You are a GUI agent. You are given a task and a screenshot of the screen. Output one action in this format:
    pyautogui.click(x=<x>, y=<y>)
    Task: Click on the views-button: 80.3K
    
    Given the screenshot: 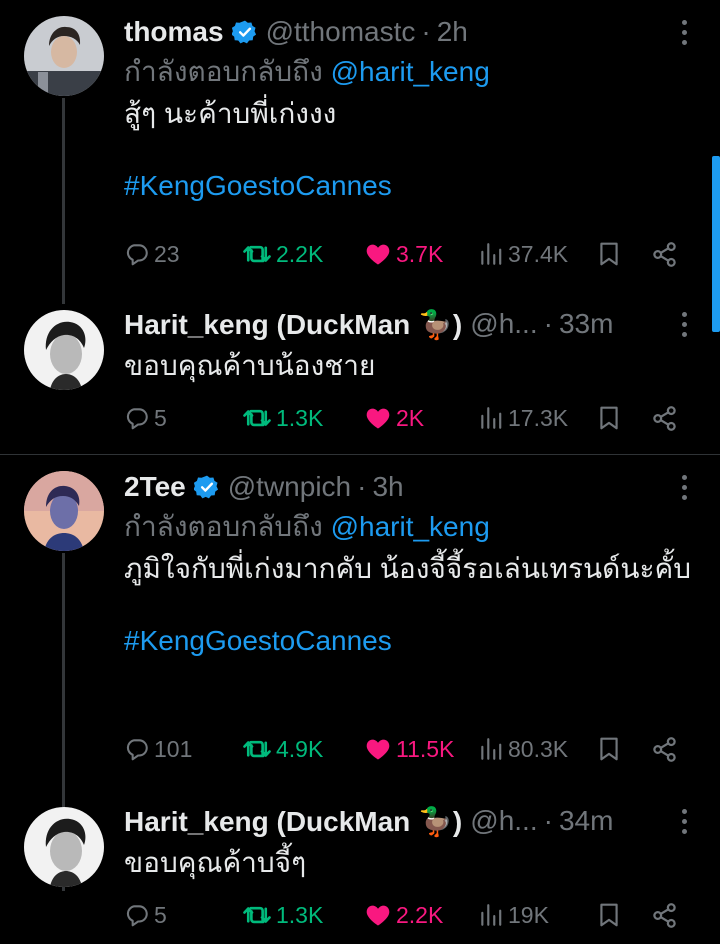 What is the action you would take?
    pyautogui.click(x=523, y=749)
    